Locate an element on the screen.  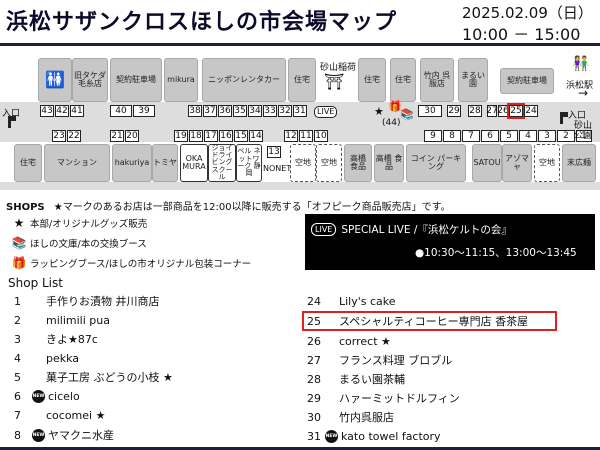
booth-12: 12 is located at coordinates (291, 136).